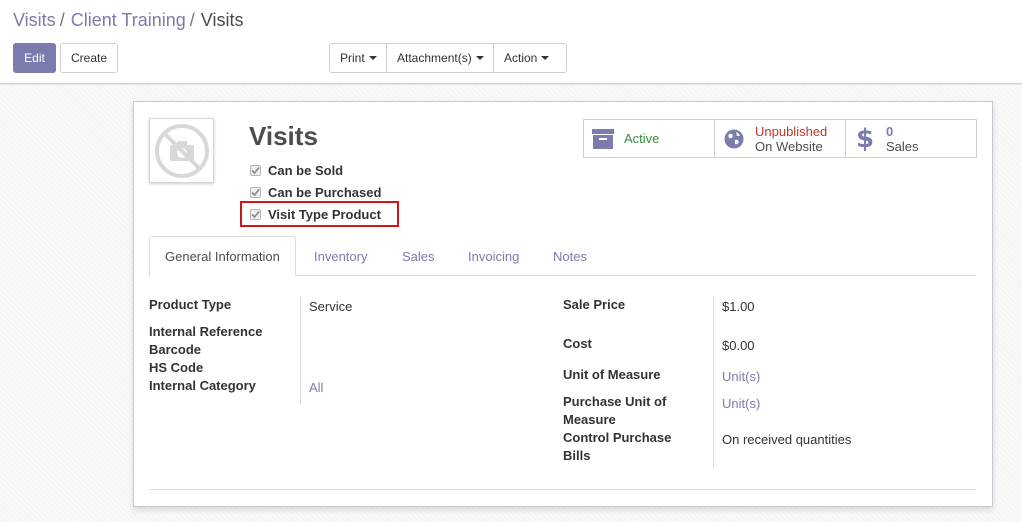  I want to click on tab-general-information: General Information, so click(222, 256).